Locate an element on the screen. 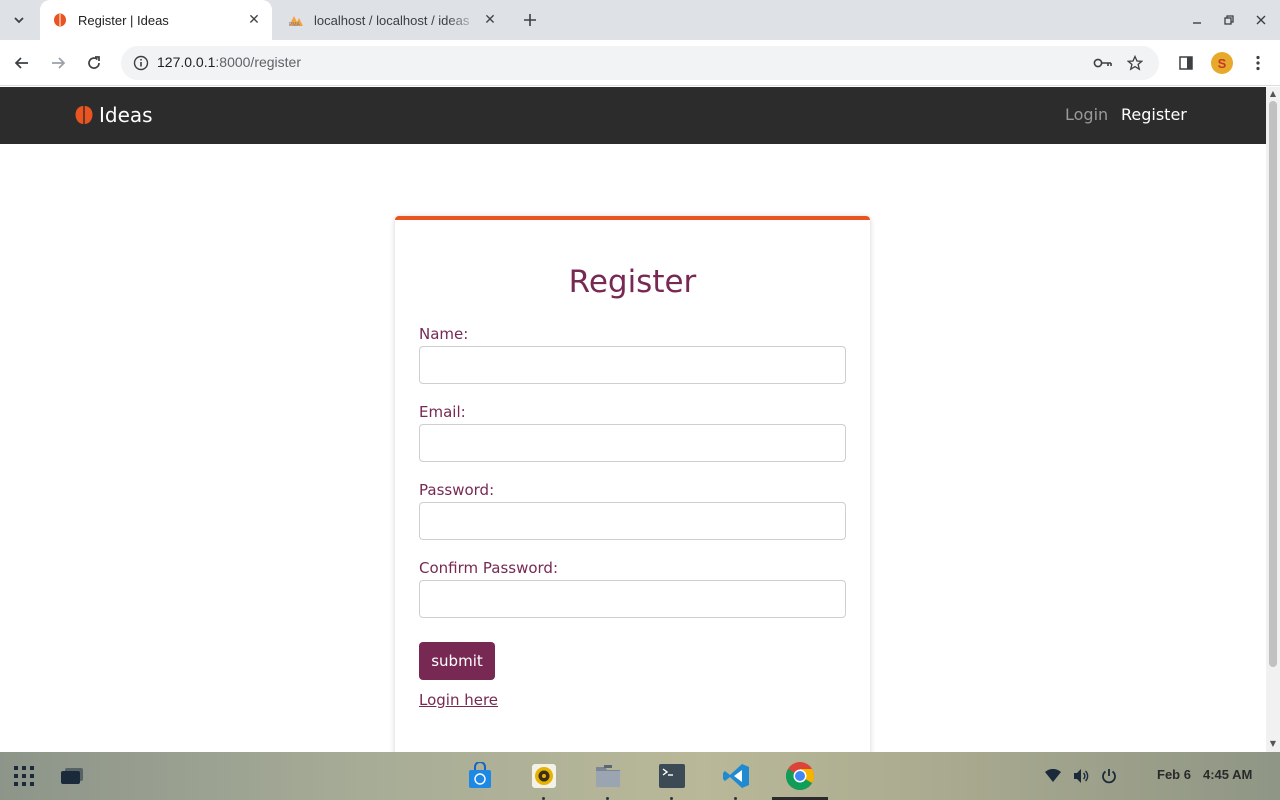 This screenshot has height=800, width=1280. restore-icon is located at coordinates (1229, 20).